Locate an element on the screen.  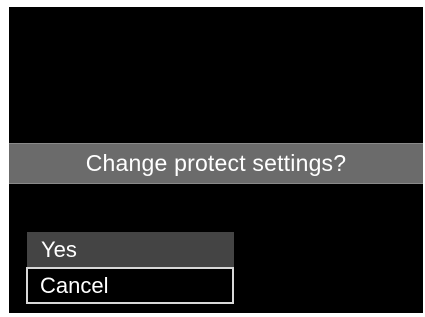
prompt-bar: Change protect settings? is located at coordinates (216, 163).